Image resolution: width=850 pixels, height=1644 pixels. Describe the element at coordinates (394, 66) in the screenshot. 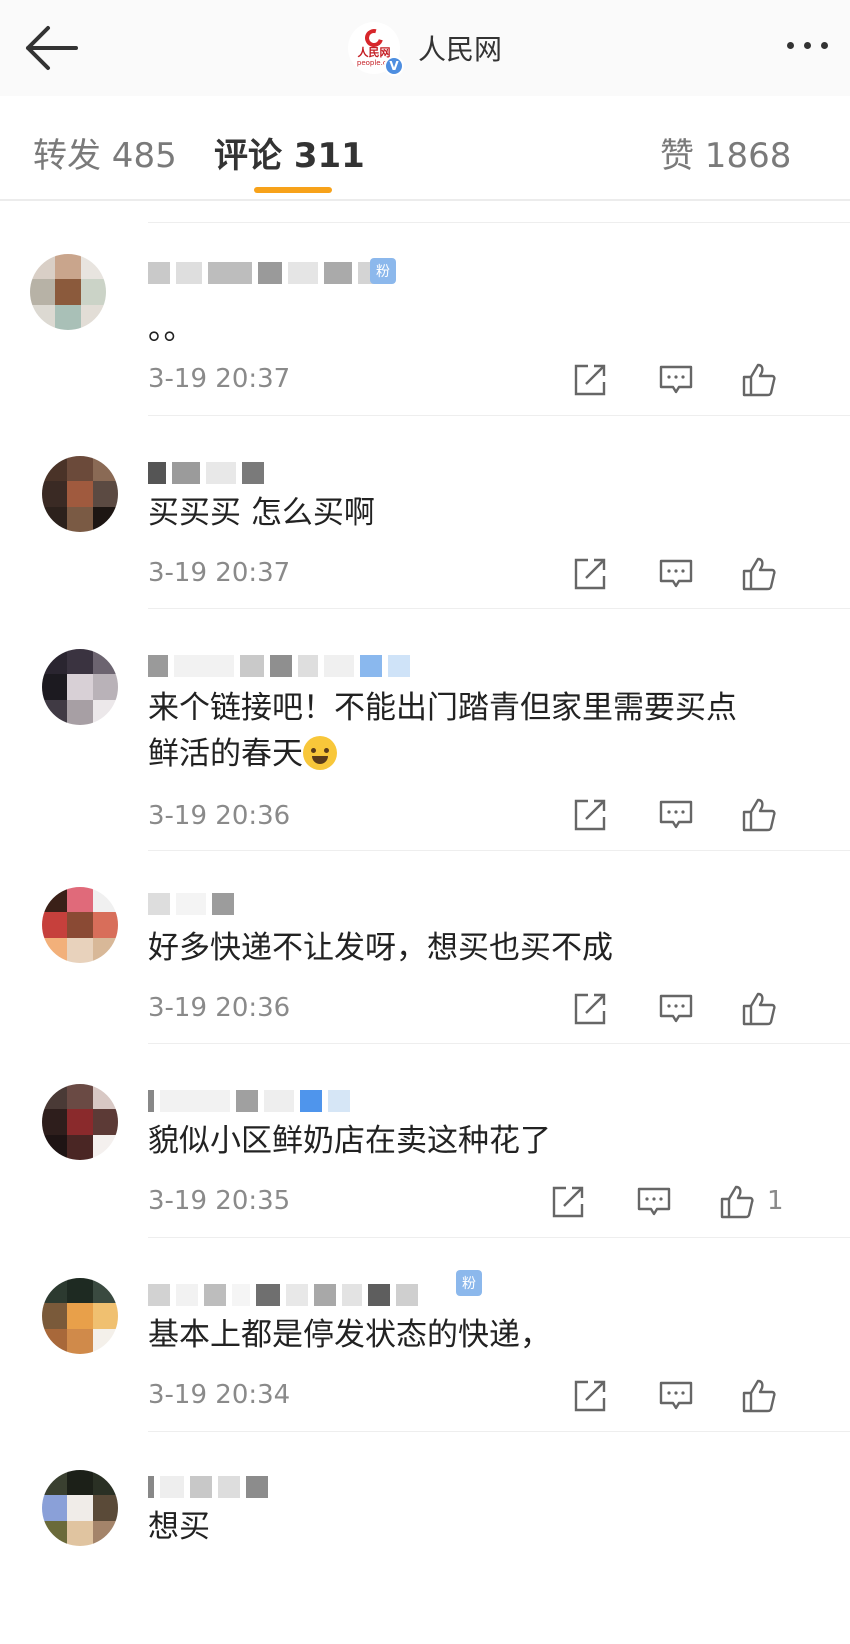

I see `verified-badge: V` at that location.